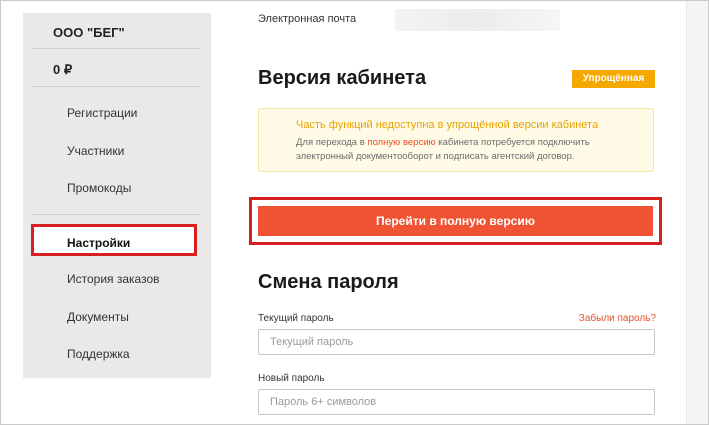 Image resolution: width=709 pixels, height=425 pixels. I want to click on change-password-title: Смена пароля, so click(328, 282).